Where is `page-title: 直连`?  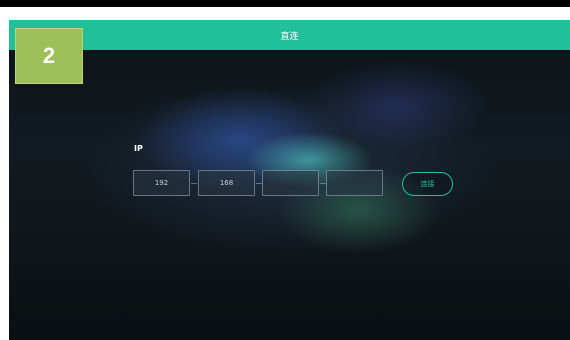
page-title: 直连 is located at coordinates (289, 36).